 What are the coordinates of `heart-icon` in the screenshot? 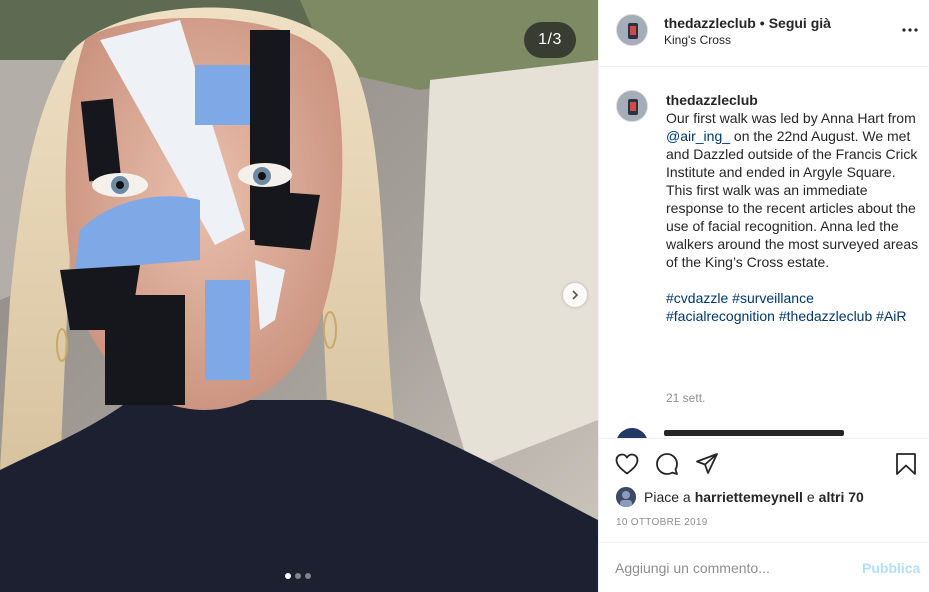 It's located at (627, 464).